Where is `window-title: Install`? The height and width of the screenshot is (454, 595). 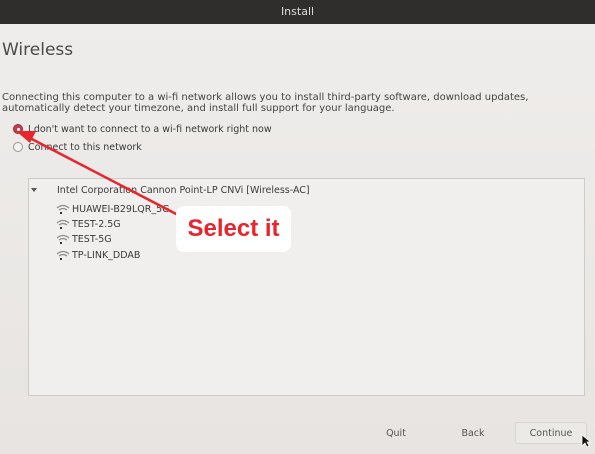 window-title: Install is located at coordinates (297, 11).